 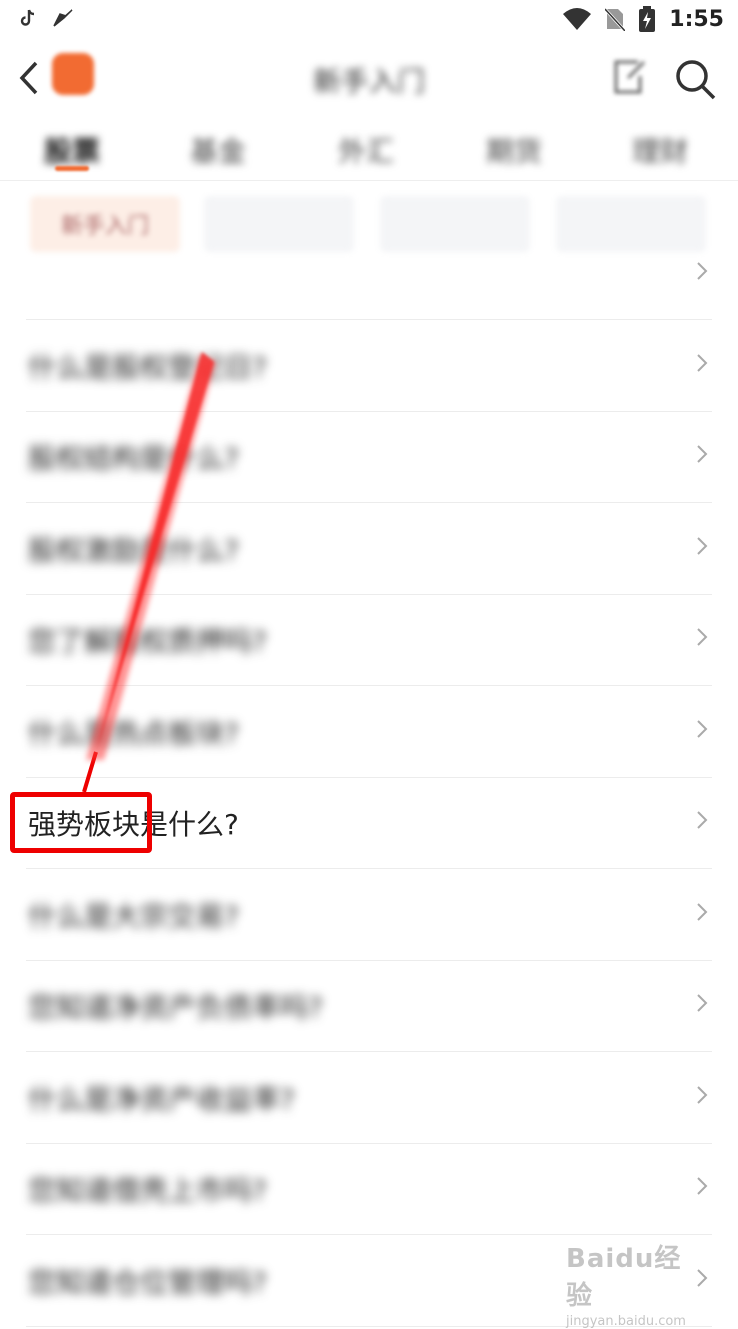 What do you see at coordinates (161, 1099) in the screenshot?
I see `list-item-title: 什么是净资产收益率?` at bounding box center [161, 1099].